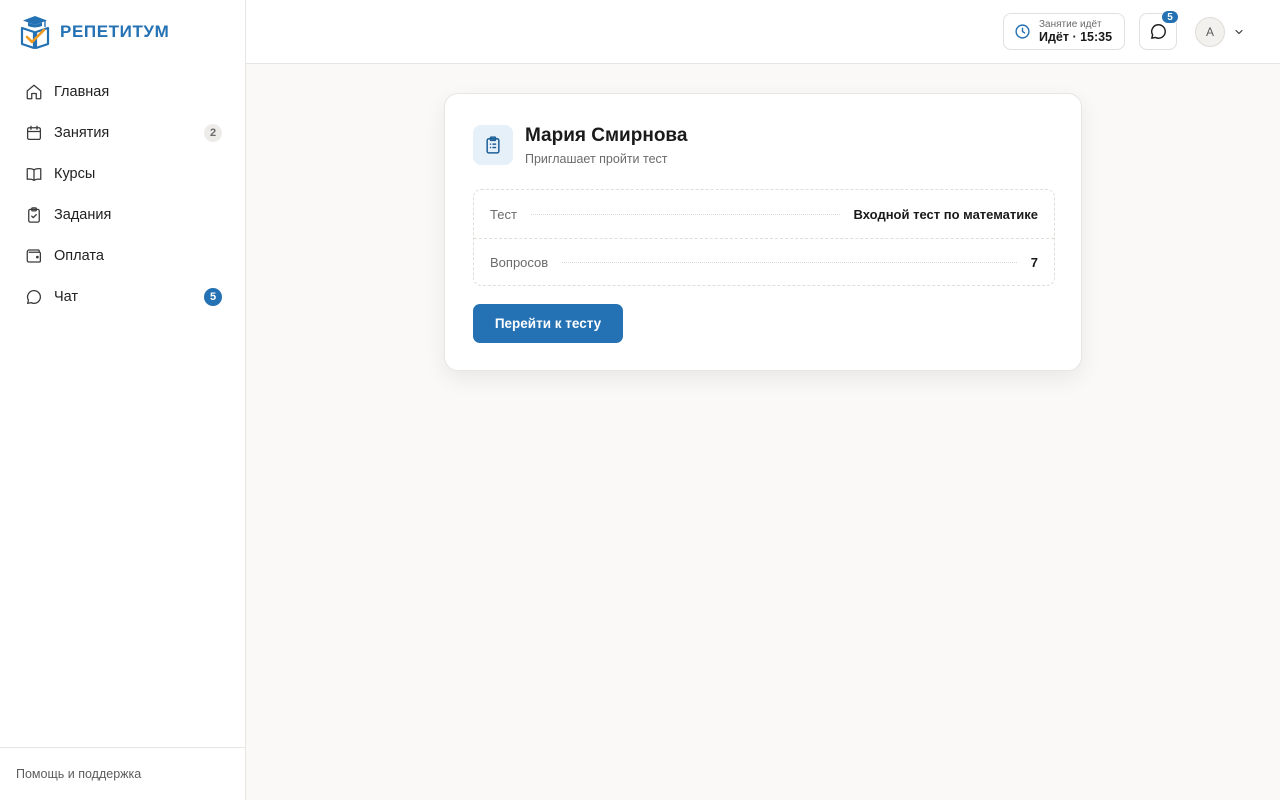 The height and width of the screenshot is (800, 1280). I want to click on lesson-status-caption: Занятие идёт, so click(1070, 24).